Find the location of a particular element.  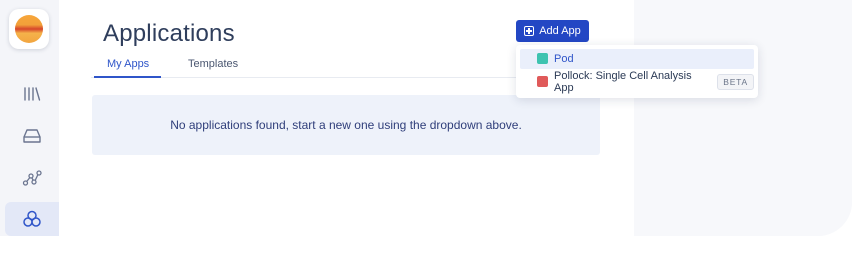

sidebar-item-workflows is located at coordinates (32, 178).